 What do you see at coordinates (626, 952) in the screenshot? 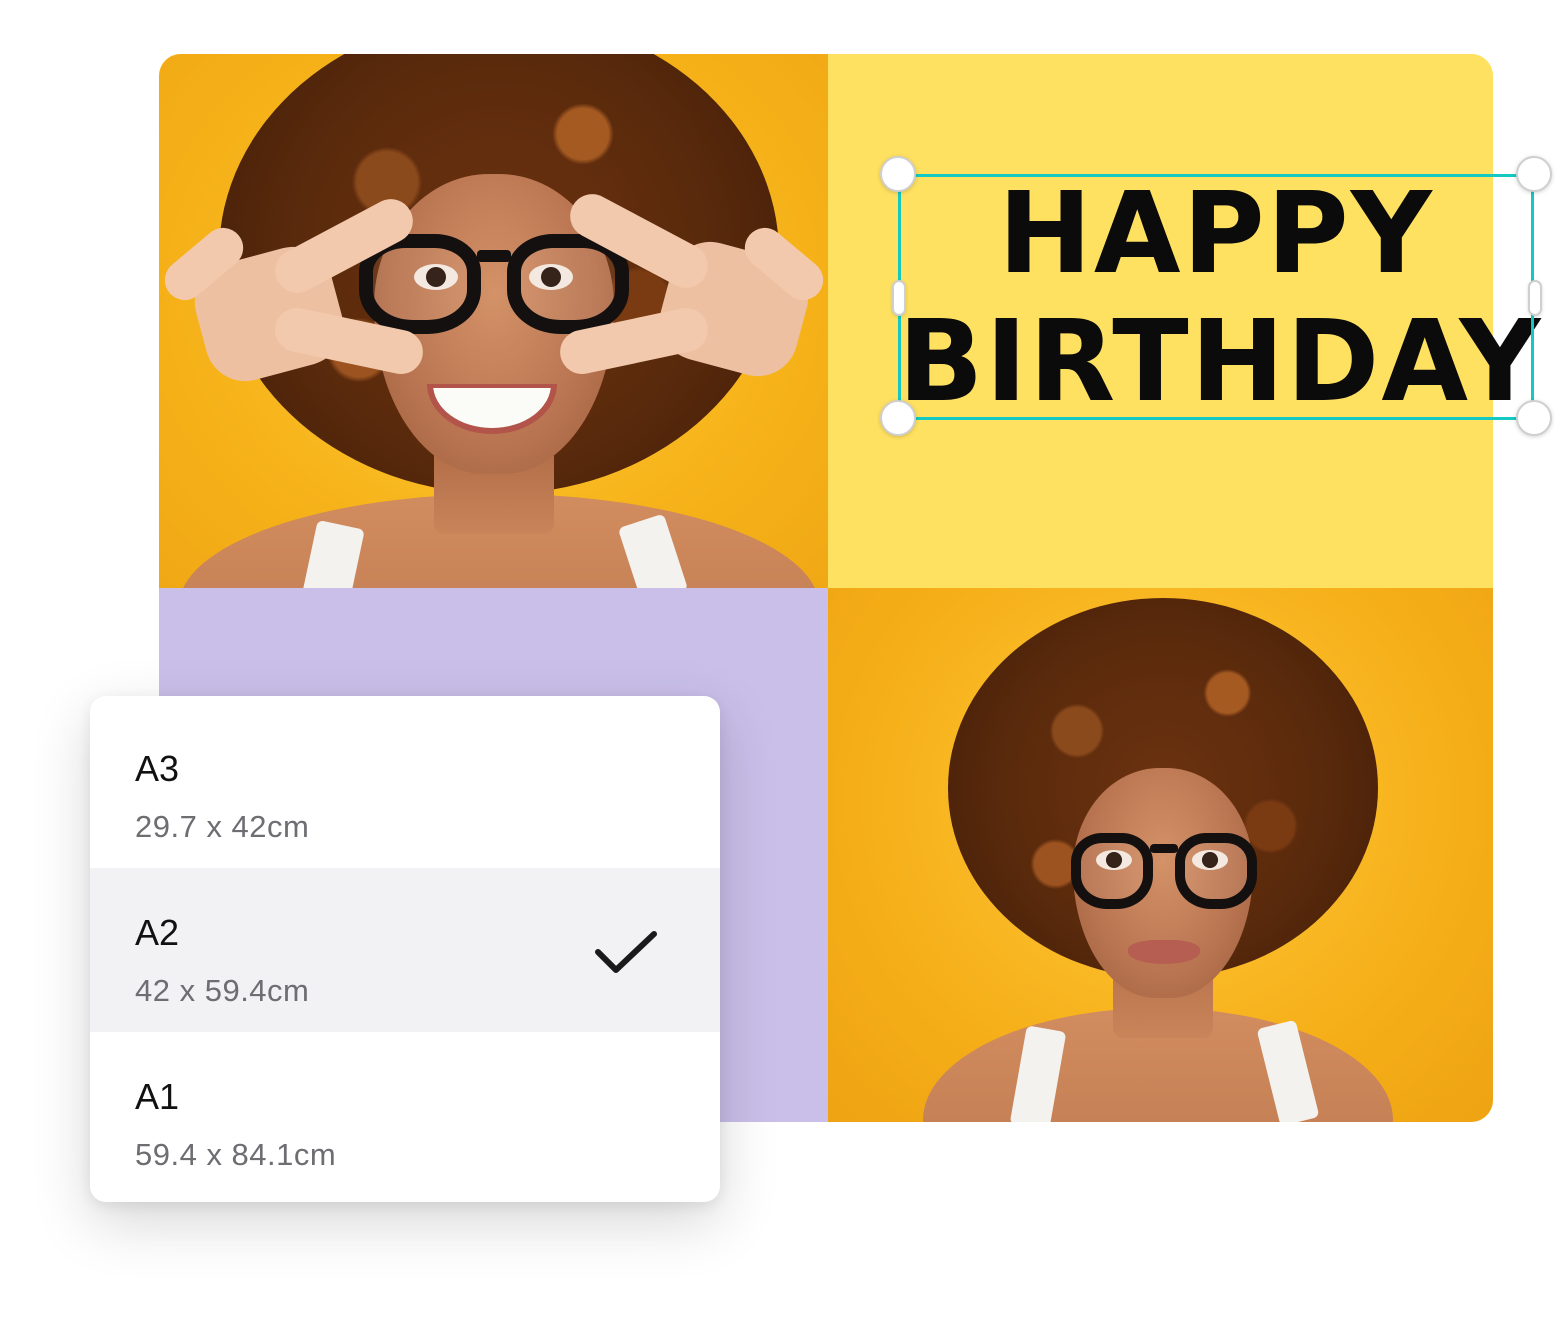
I see `checkmark-icon` at bounding box center [626, 952].